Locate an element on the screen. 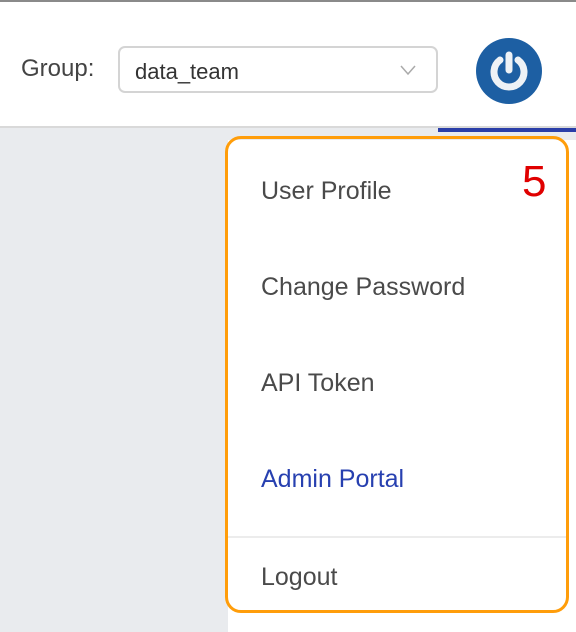  annotation-number: 5 is located at coordinates (534, 181).